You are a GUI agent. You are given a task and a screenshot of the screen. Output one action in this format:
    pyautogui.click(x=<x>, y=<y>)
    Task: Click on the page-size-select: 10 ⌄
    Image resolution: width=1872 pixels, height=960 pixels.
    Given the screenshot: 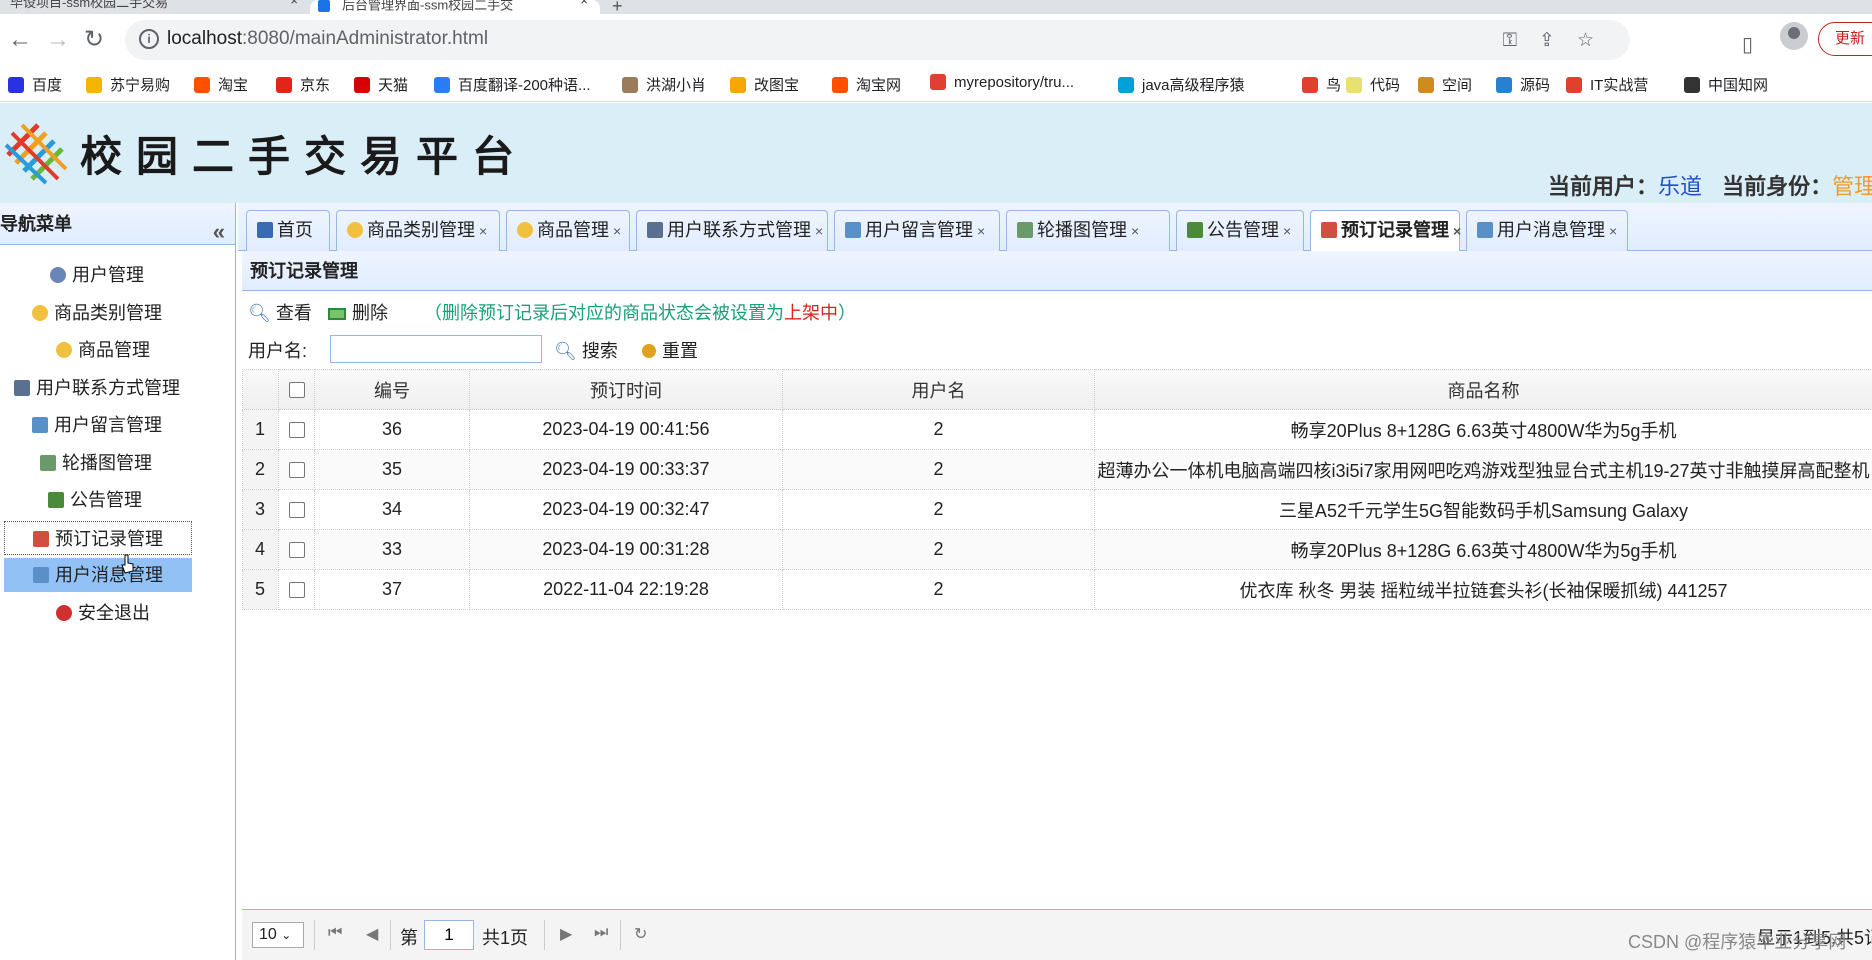 What is the action you would take?
    pyautogui.click(x=278, y=935)
    